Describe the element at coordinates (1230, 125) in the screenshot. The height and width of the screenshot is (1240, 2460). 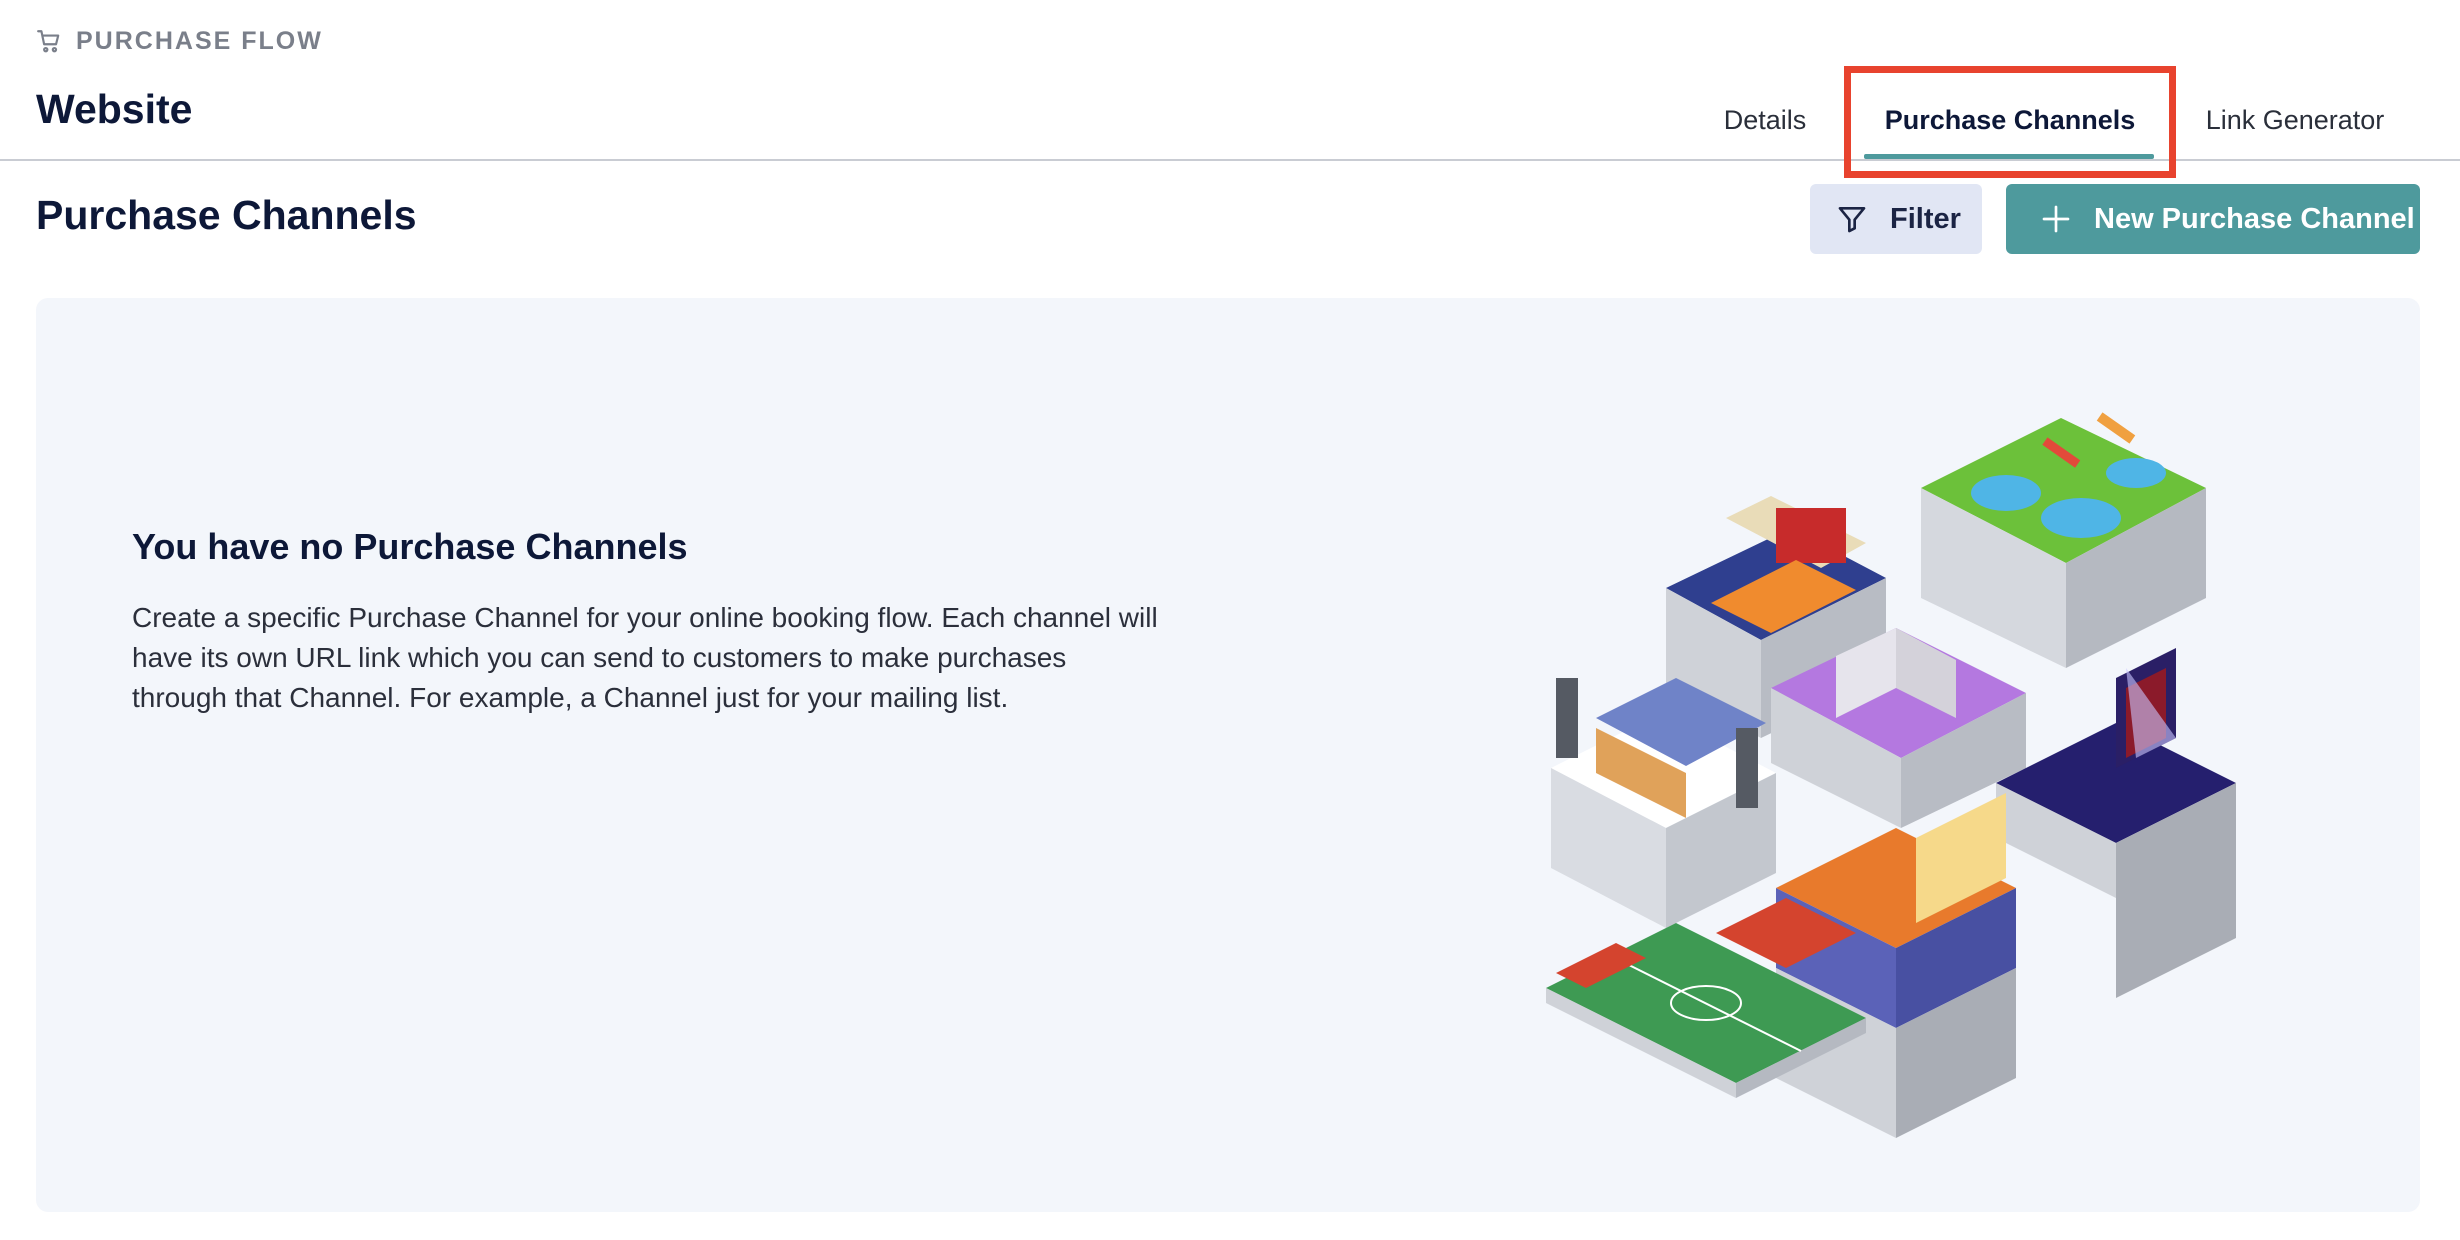
I see `tab-bar: Details Purchase Channels Link Generator` at that location.